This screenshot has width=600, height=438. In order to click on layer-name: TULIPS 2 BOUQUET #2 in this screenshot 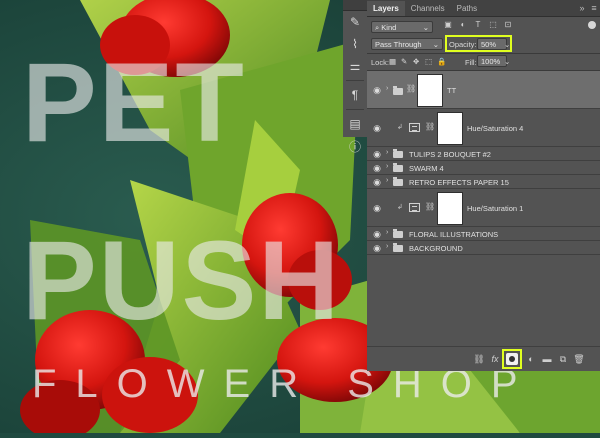, I will do `click(450, 154)`.